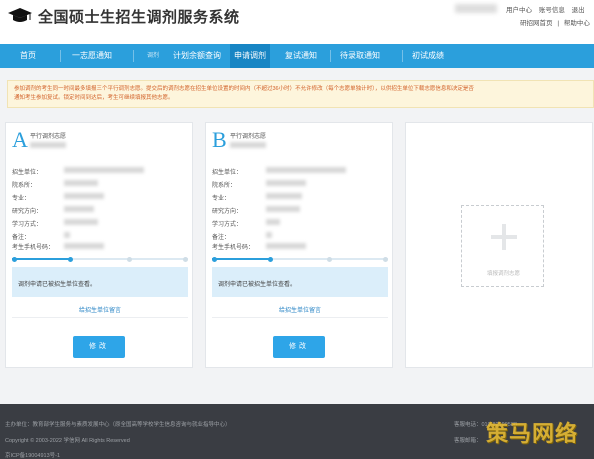  Describe the element at coordinates (536, 23) in the screenshot. I see `chsi-home-link: 研招网首页` at that location.